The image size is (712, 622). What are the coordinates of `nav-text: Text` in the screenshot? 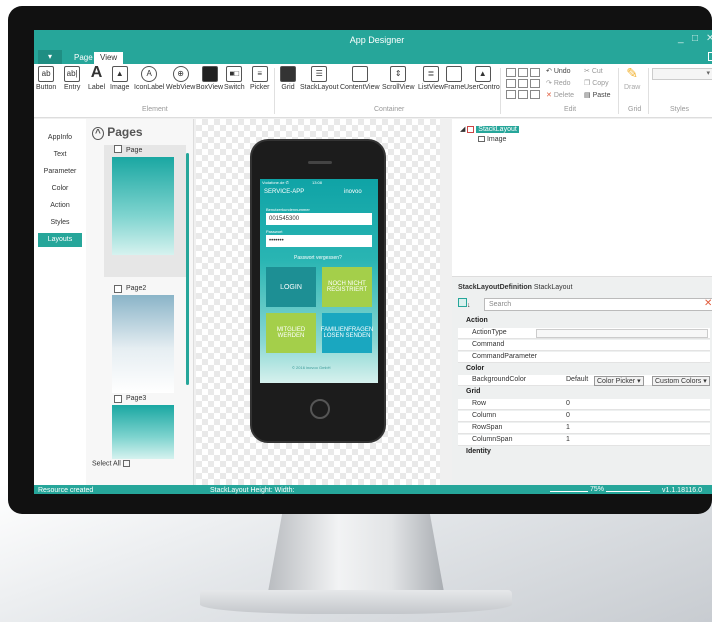 It's located at (60, 155).